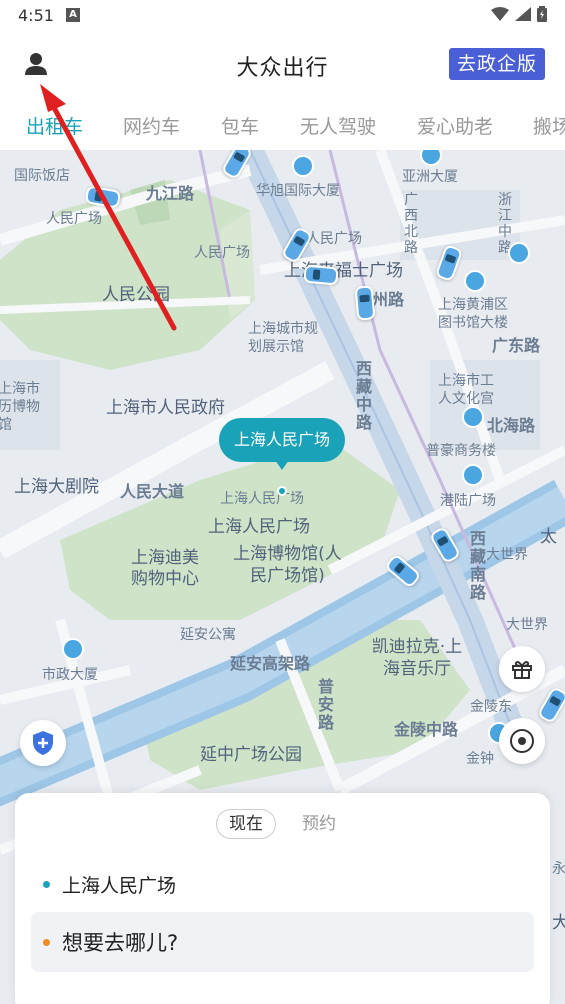 The width and height of the screenshot is (565, 1004). What do you see at coordinates (417, 658) in the screenshot?
I see `map-label: 凯迪拉克·上海音乐厅` at bounding box center [417, 658].